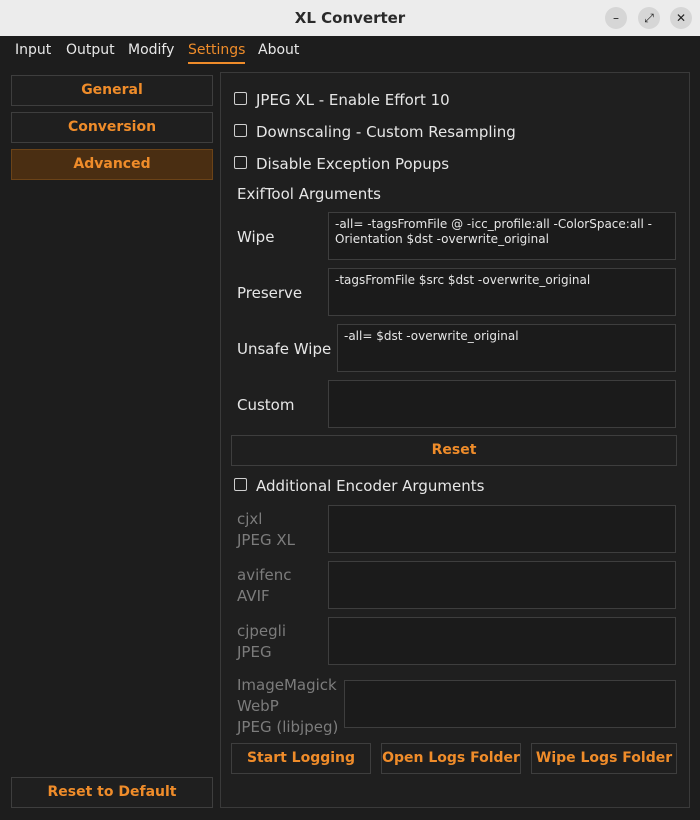 The width and height of the screenshot is (700, 820). I want to click on start-logging-button: Start Logging, so click(301, 758).